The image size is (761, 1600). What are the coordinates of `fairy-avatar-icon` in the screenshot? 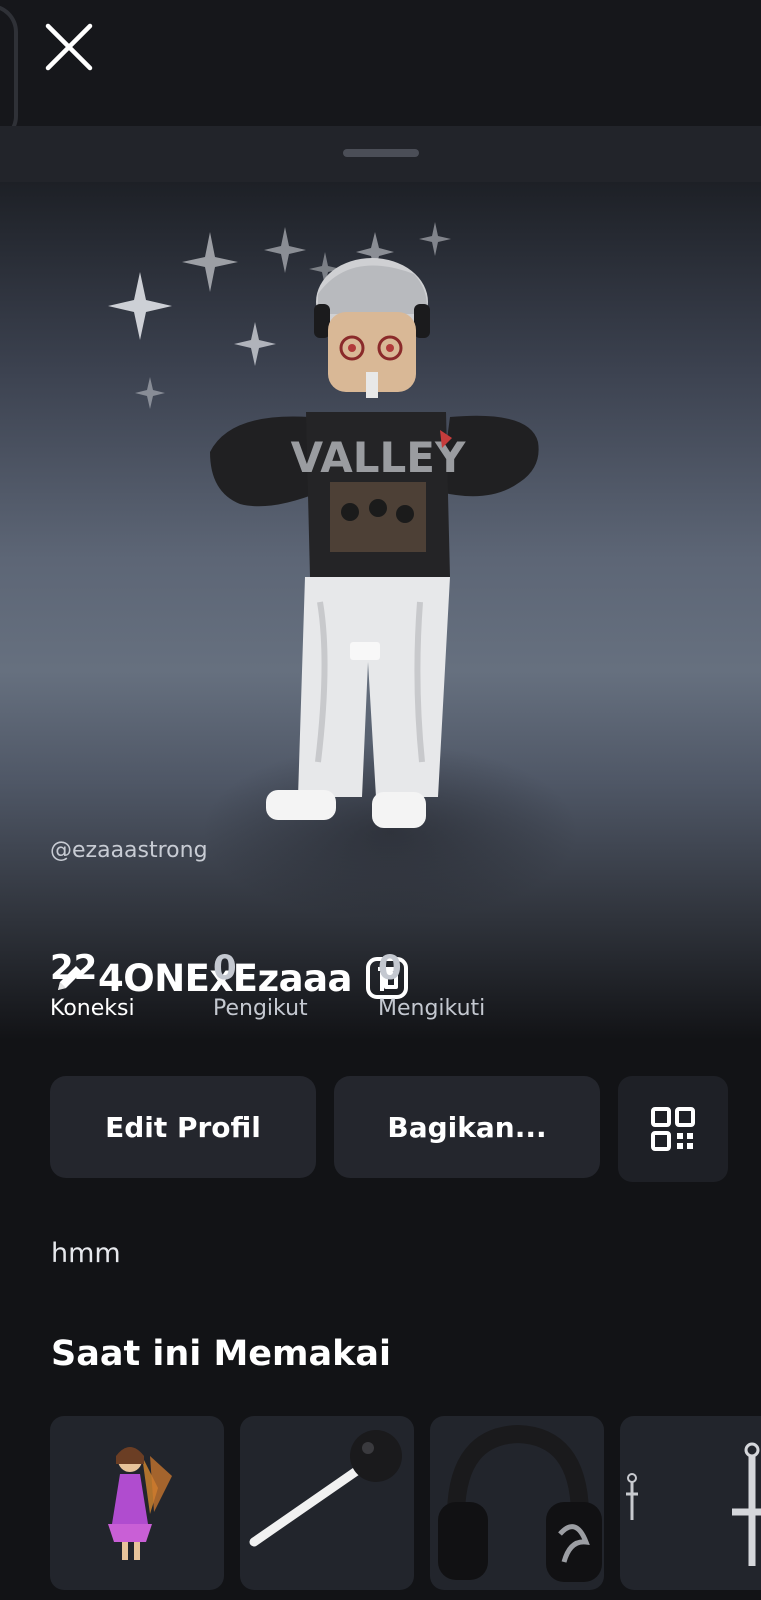 It's located at (140, 1503).